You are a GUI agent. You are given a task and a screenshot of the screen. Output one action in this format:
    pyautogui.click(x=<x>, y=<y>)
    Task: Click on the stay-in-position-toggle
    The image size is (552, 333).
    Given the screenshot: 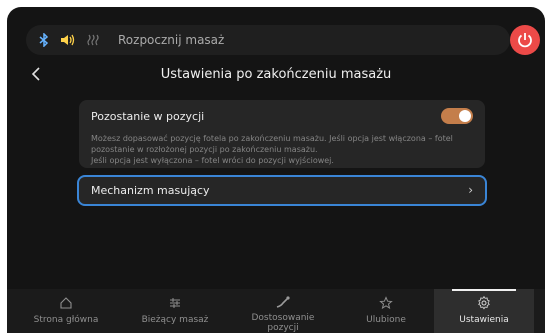 What is the action you would take?
    pyautogui.click(x=457, y=116)
    